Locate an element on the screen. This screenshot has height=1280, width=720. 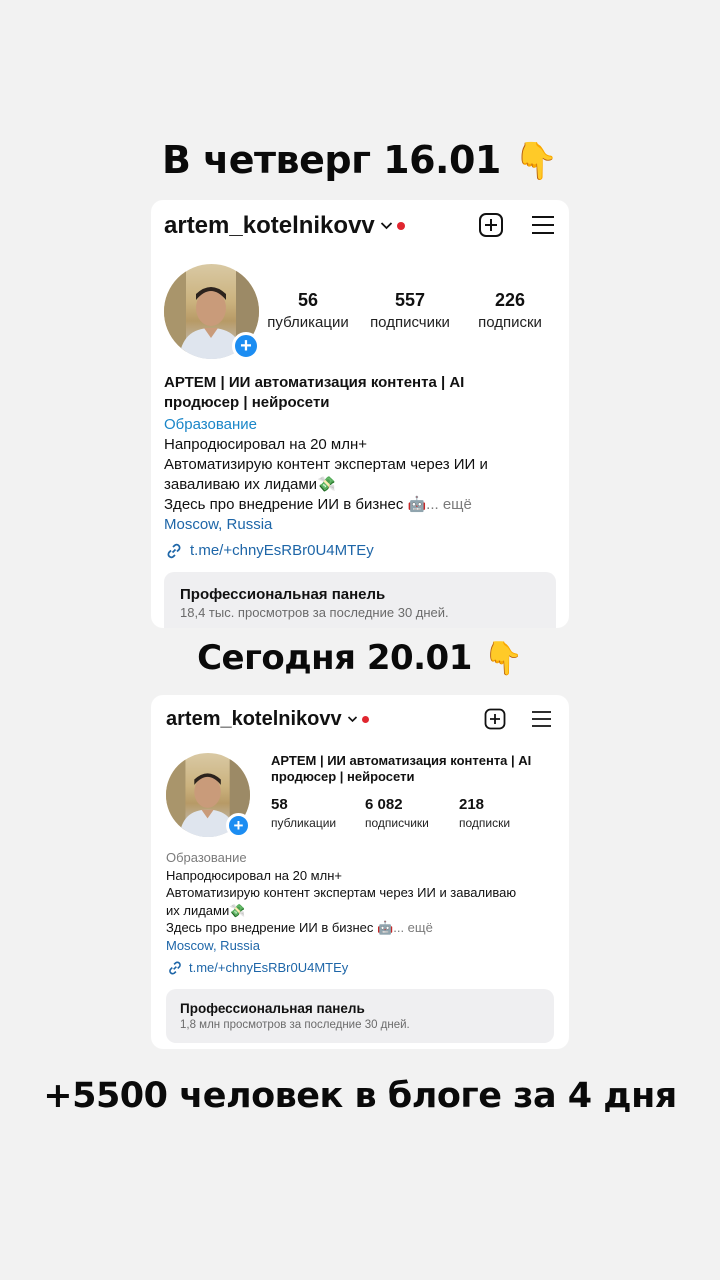
headline-after: Сегодня 20.01 👇 is located at coordinates (360, 658).